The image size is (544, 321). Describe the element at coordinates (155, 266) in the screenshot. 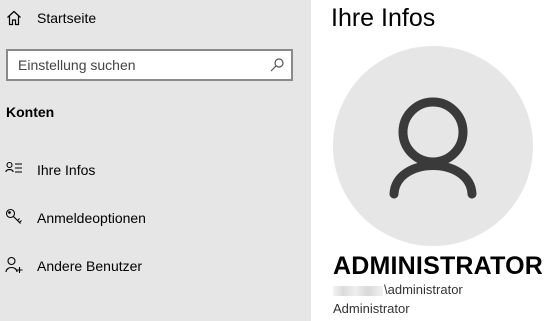

I see `sidebar-item-andere-benutzer: Andere Benutzer` at that location.